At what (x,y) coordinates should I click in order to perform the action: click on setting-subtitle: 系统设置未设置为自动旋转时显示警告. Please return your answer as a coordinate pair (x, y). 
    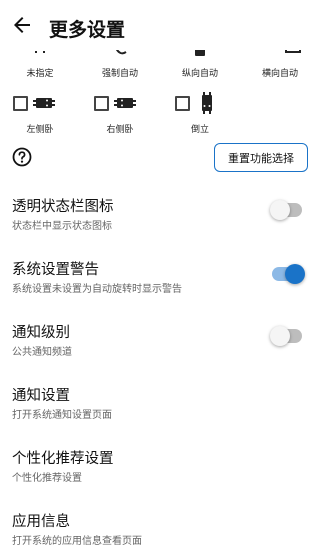
    Looking at the image, I should click on (97, 289).